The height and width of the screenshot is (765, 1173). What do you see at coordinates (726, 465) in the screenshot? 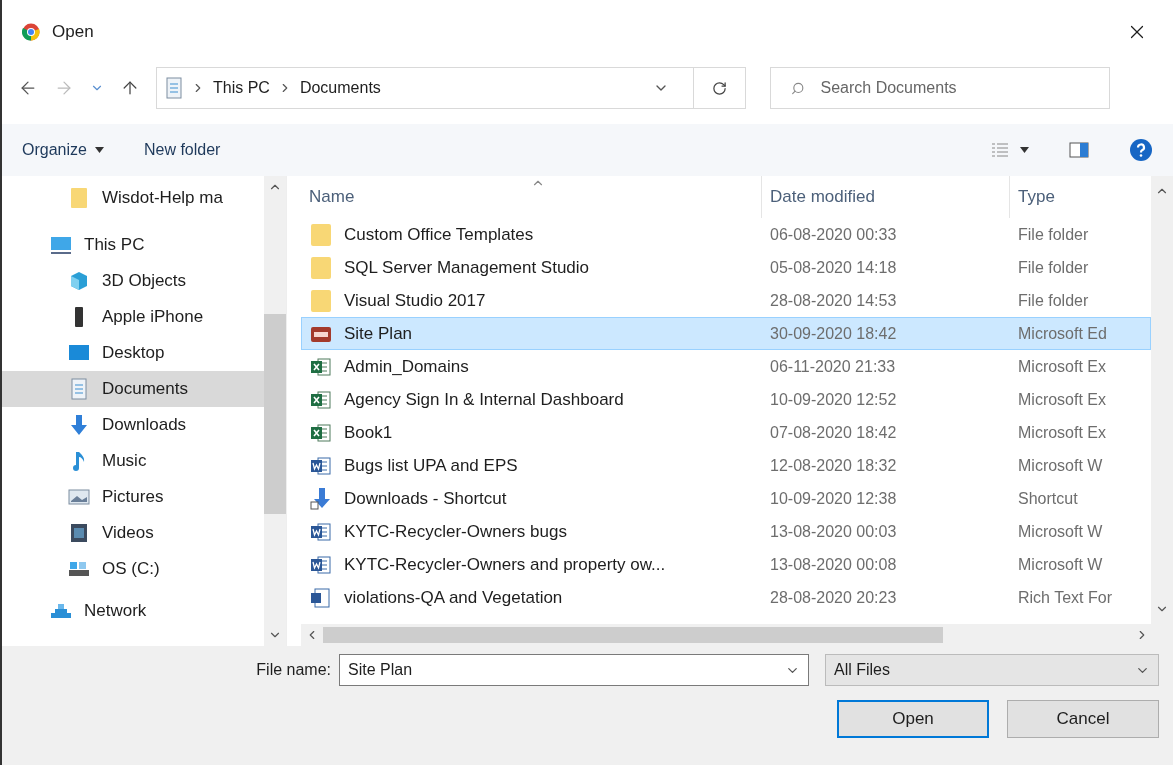
I see `file-row: Bugs list UPA and EPS 12-08-2020 18:32 Microsoft W` at bounding box center [726, 465].